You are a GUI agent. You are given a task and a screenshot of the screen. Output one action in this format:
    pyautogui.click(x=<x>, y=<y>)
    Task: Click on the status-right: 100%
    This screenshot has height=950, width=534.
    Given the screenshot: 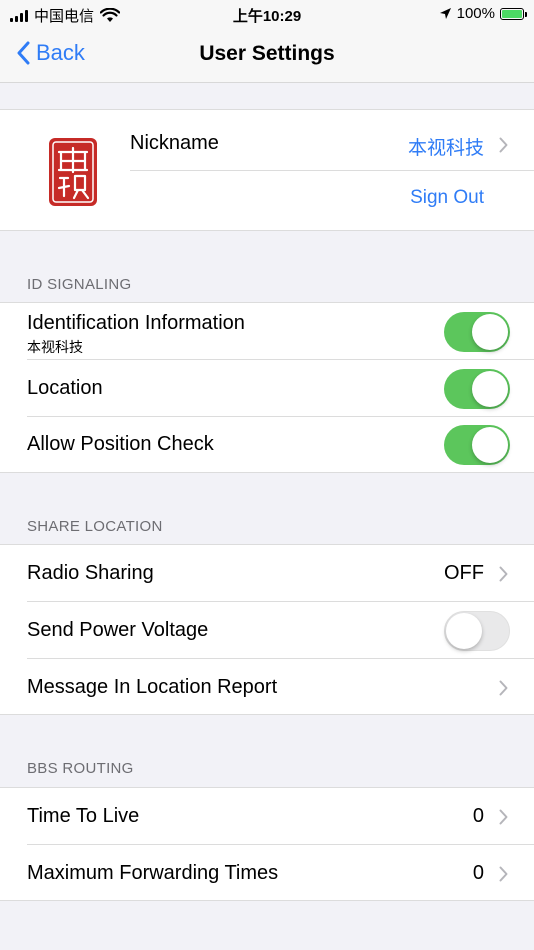 What is the action you would take?
    pyautogui.click(x=483, y=13)
    